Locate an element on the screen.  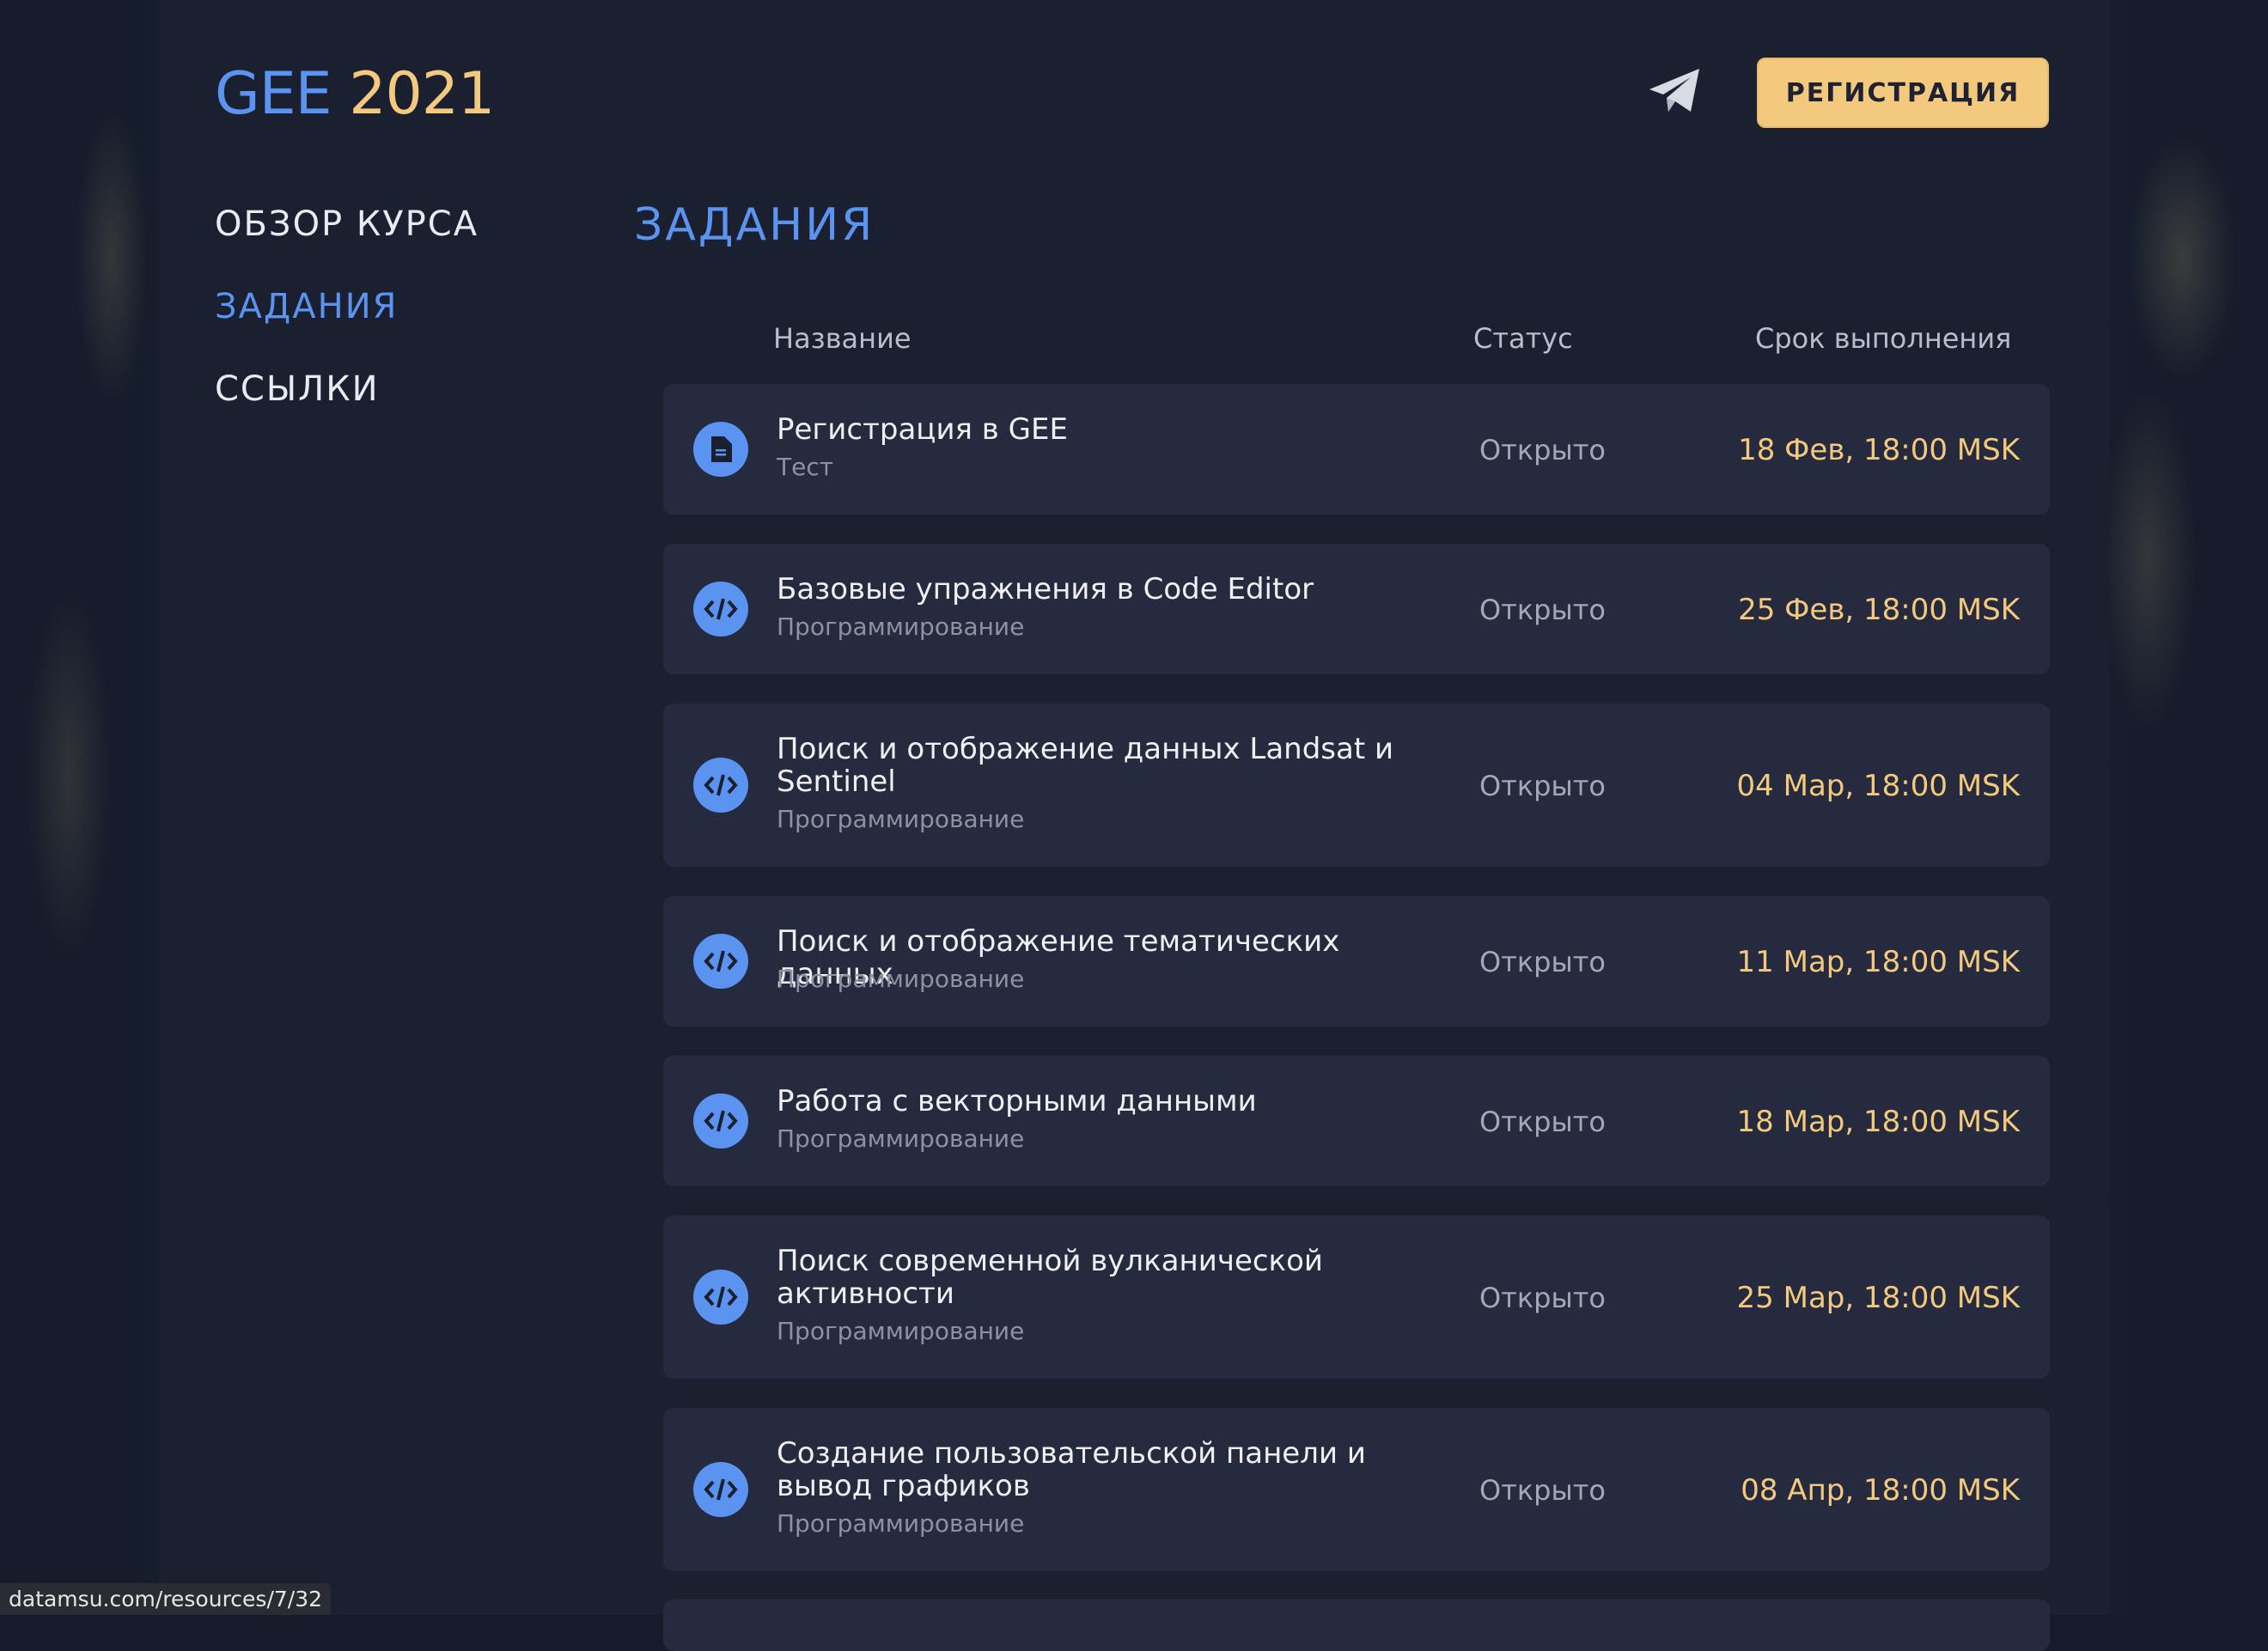
task-deadline: 04 Мар, 18:00 MSK is located at coordinates (1878, 786).